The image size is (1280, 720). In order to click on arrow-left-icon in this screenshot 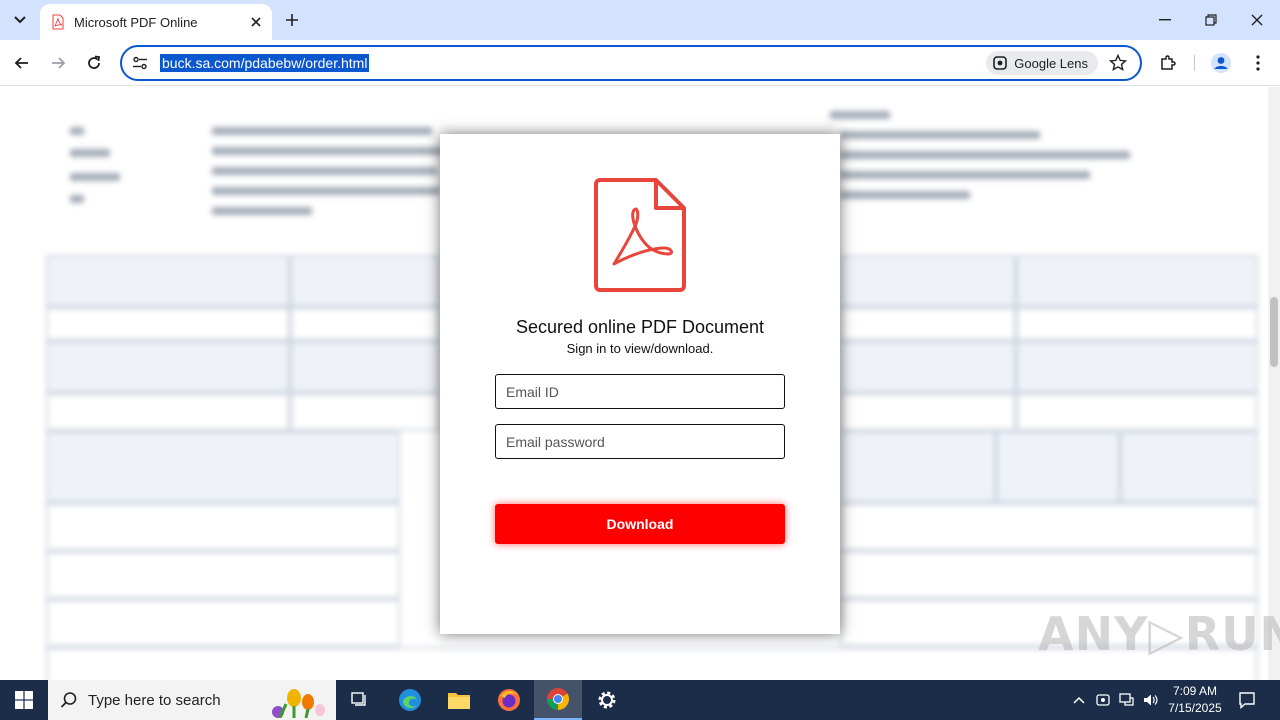, I will do `click(21, 63)`.